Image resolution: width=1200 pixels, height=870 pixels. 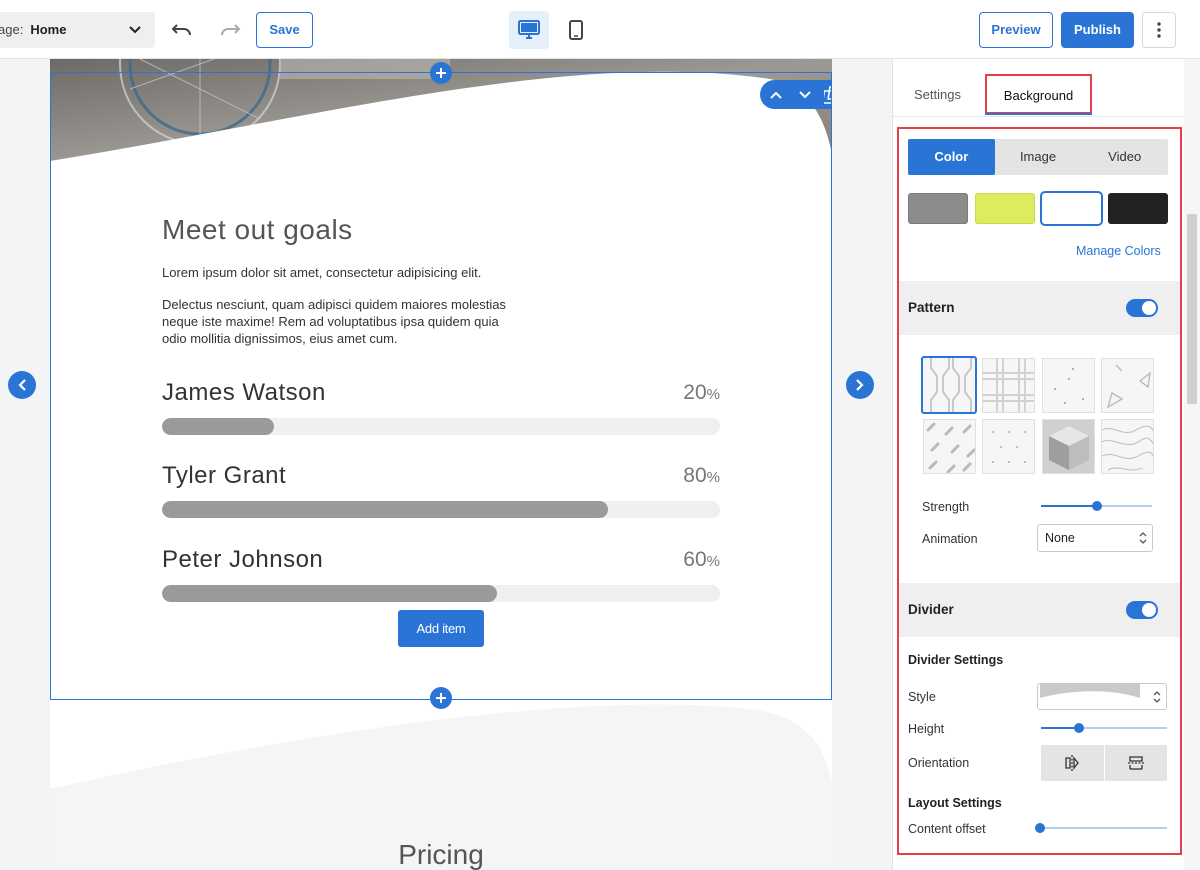 I want to click on skill-percent-value: 20, so click(x=695, y=392).